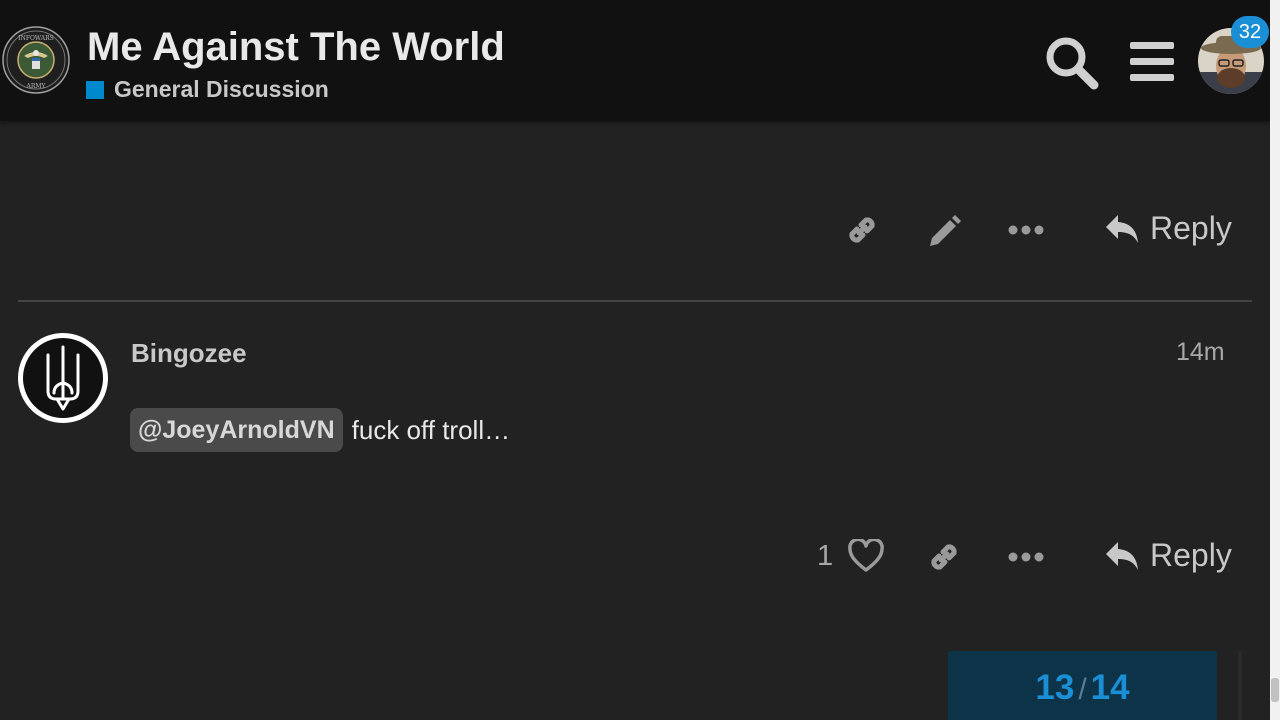 The width and height of the screenshot is (1280, 720). What do you see at coordinates (36, 60) in the screenshot?
I see `site-logo: INFOWARS ARMY` at bounding box center [36, 60].